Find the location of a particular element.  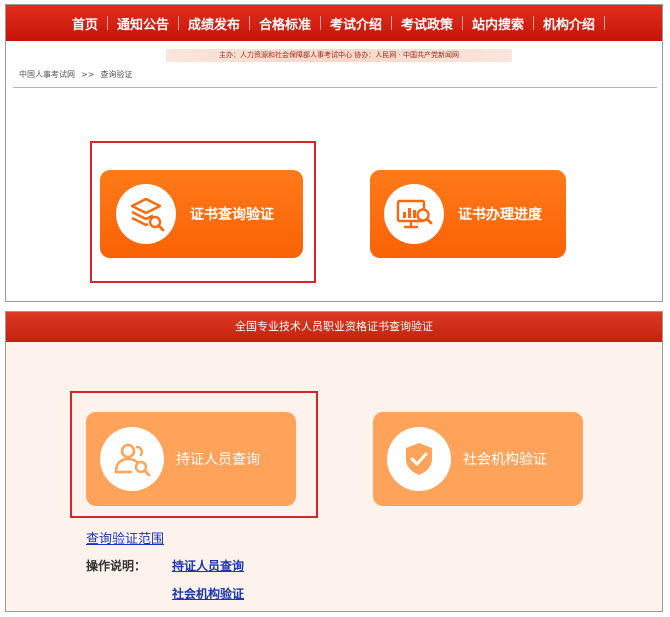

shield-check-icon is located at coordinates (419, 459).